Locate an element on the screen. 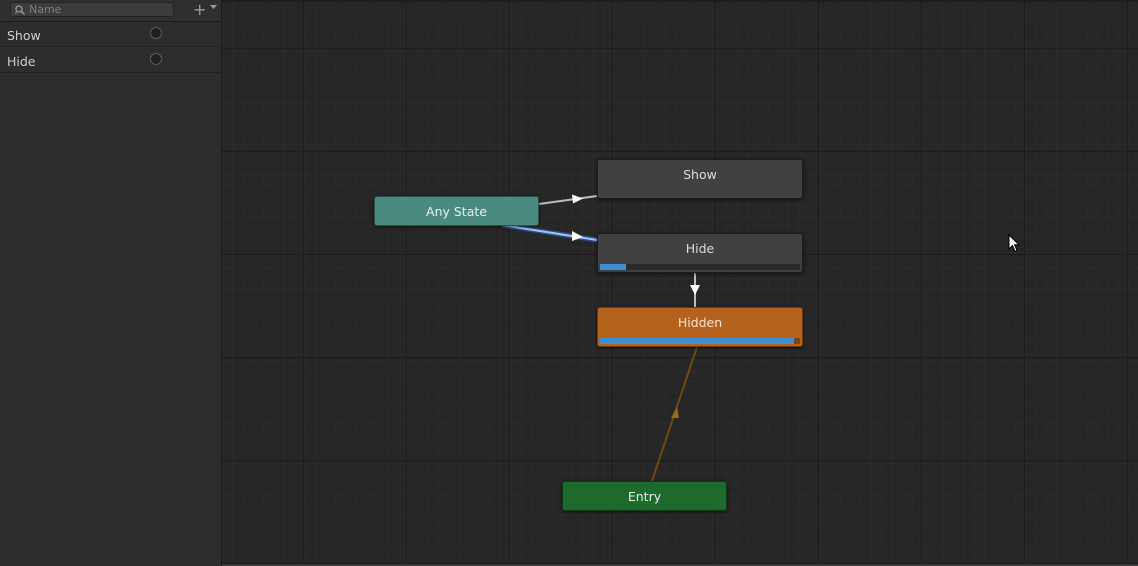  state-node-hidden: Hidden is located at coordinates (700, 327).